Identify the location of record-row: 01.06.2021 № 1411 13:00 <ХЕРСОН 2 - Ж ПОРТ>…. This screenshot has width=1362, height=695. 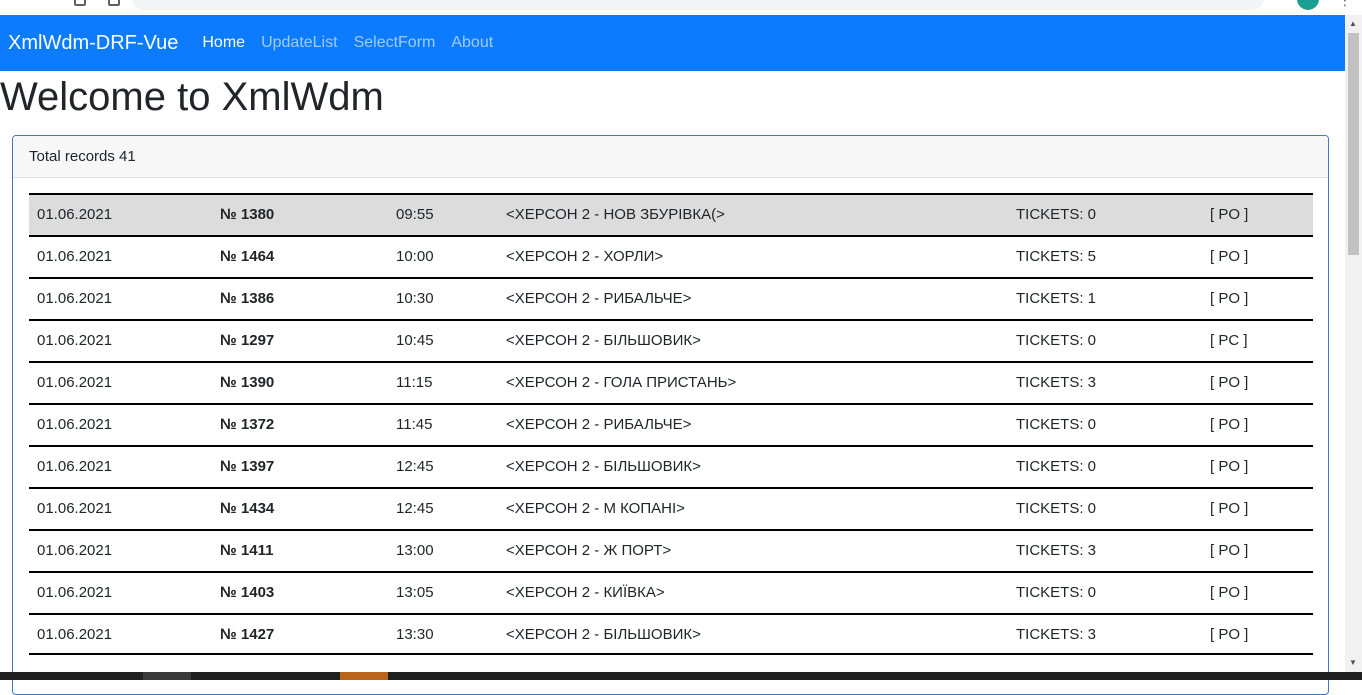
(671, 550).